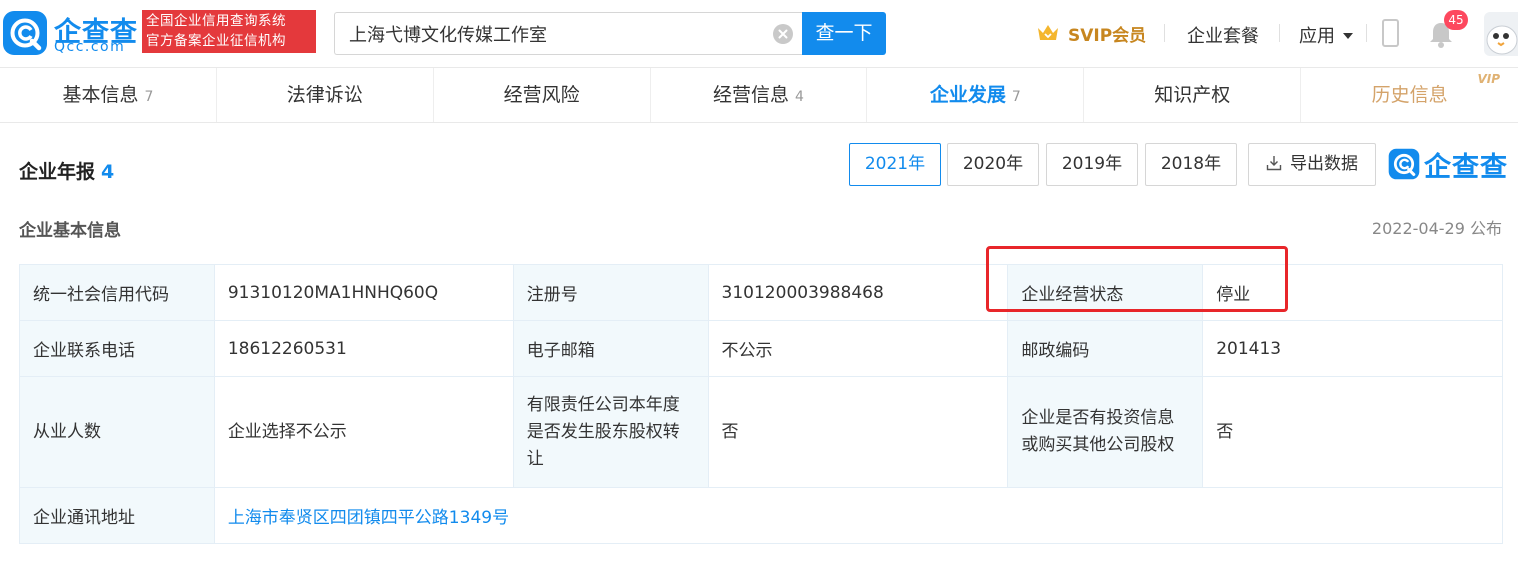 This screenshot has height=564, width=1518. Describe the element at coordinates (783, 34) in the screenshot. I see `clear-icon` at that location.